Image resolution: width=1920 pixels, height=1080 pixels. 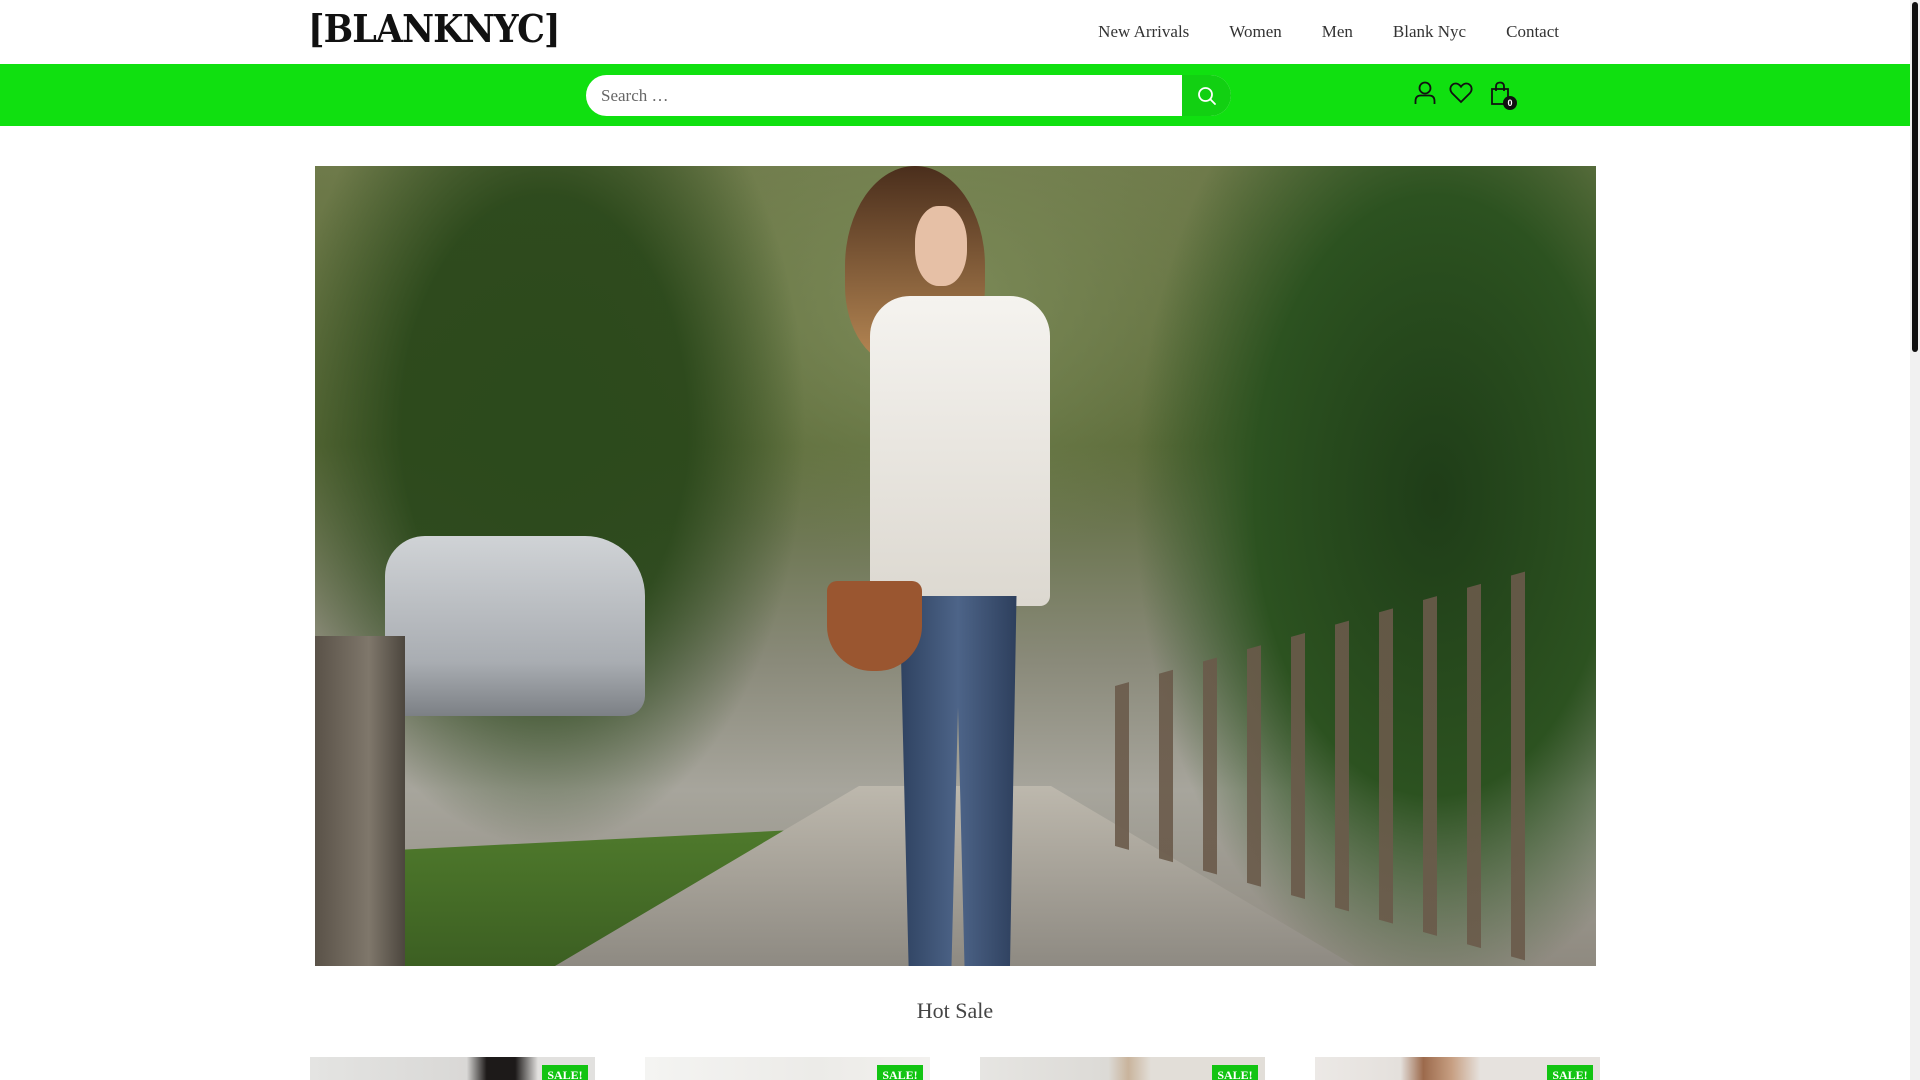 I want to click on account-button, so click(x=1425, y=93).